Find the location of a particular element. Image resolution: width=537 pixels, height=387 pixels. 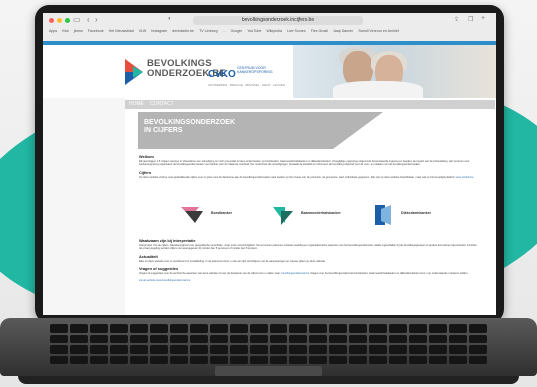

cijfers-heading: Cijfers is located at coordinates (145, 172).